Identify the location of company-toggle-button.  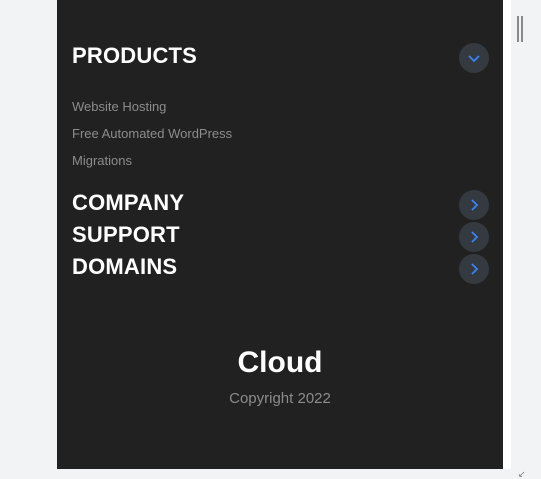
(474, 205).